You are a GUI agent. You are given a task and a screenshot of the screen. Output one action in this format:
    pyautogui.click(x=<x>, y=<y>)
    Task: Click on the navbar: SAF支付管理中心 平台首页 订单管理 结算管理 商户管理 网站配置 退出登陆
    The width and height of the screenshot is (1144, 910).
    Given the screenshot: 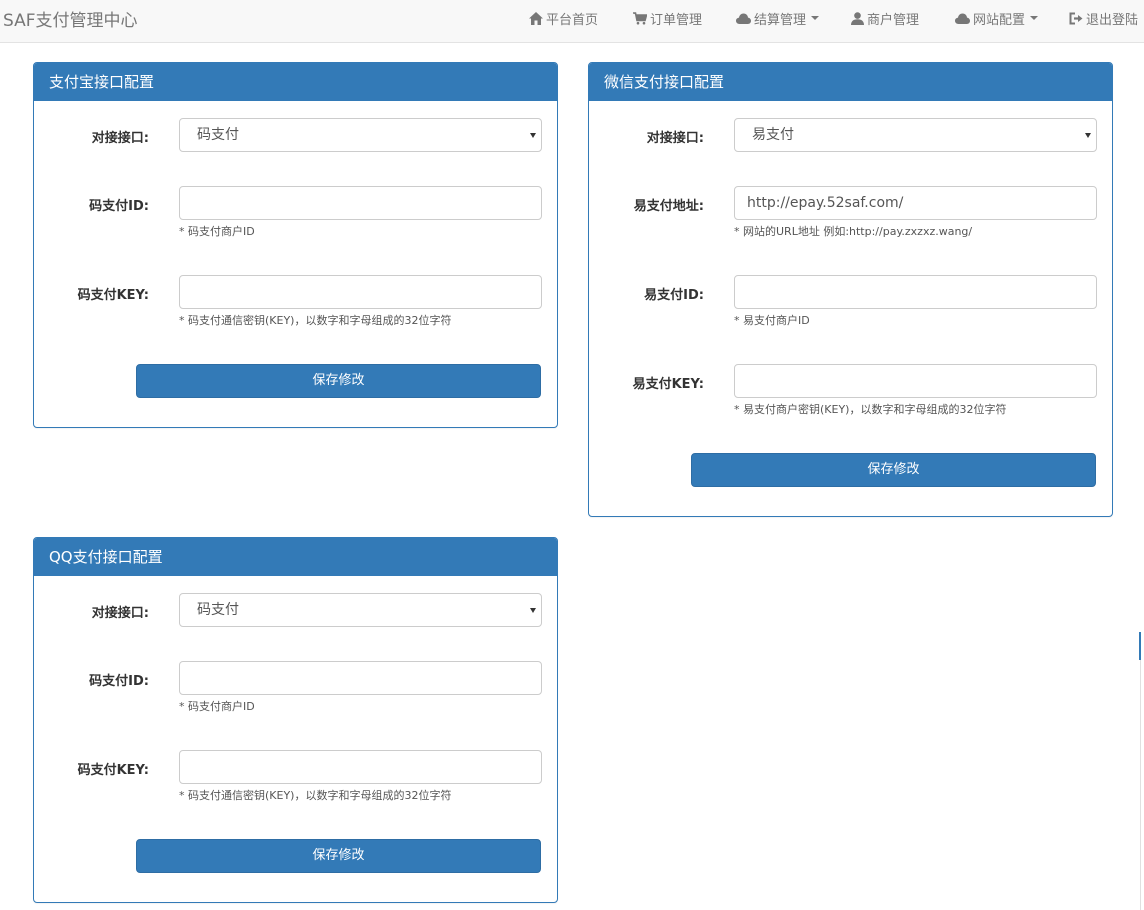 What is the action you would take?
    pyautogui.click(x=572, y=21)
    